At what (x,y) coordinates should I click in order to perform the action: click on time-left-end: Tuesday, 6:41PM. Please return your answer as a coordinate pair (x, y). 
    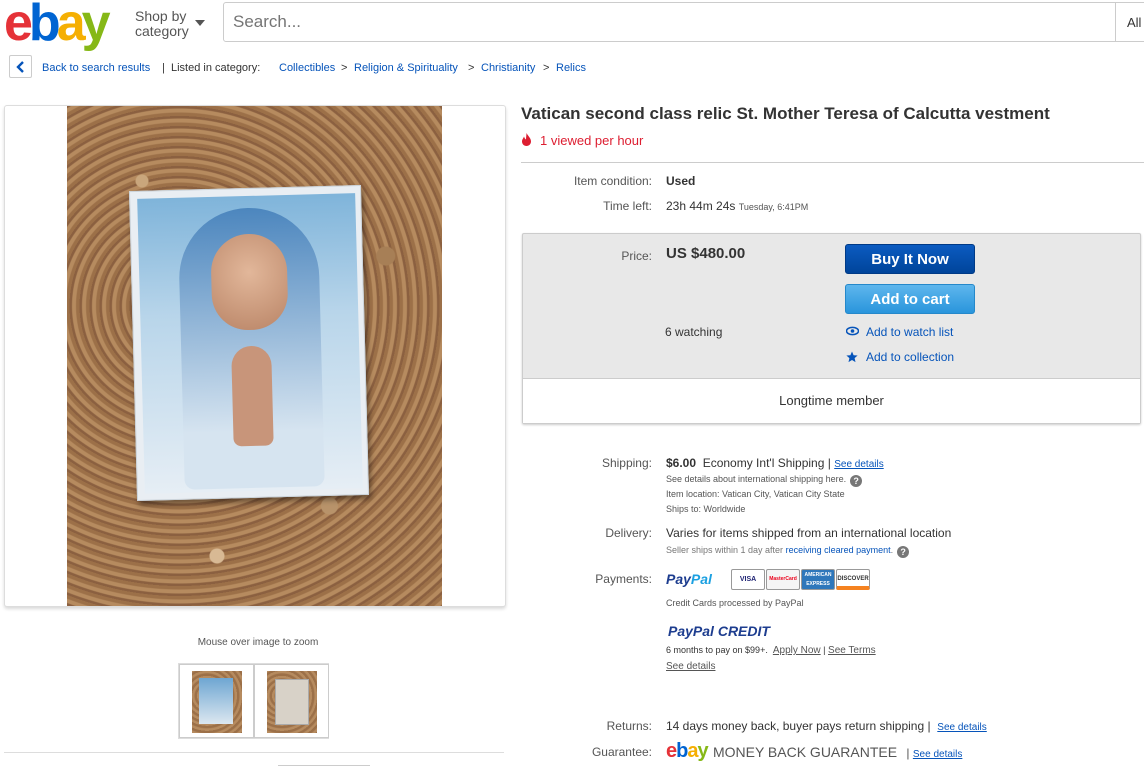
    Looking at the image, I should click on (773, 207).